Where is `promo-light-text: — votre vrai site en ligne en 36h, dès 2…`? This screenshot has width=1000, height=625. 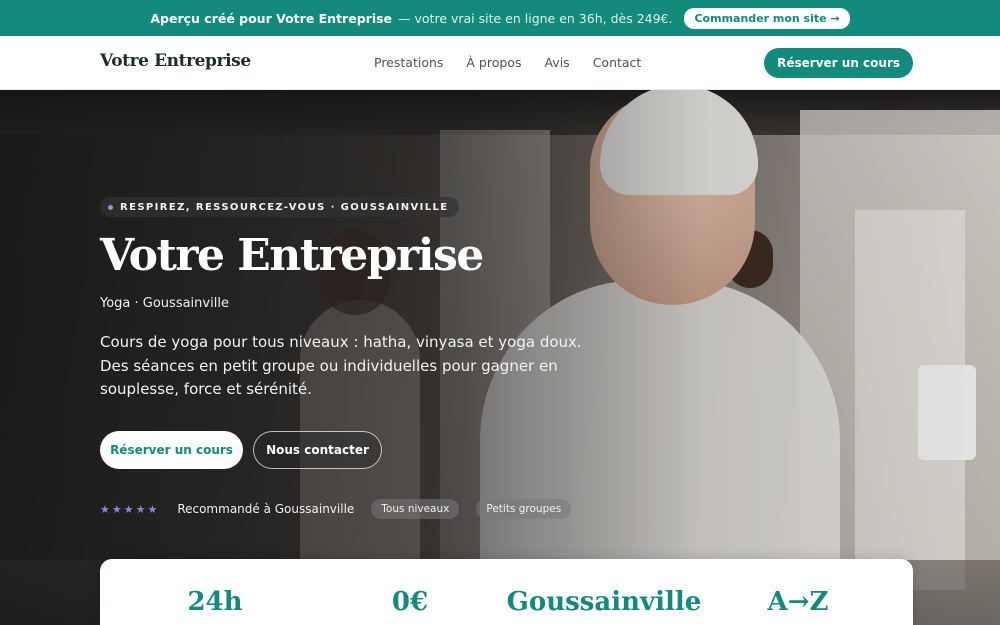 promo-light-text: — votre vrai site en ligne en 36h, dès 2… is located at coordinates (535, 18).